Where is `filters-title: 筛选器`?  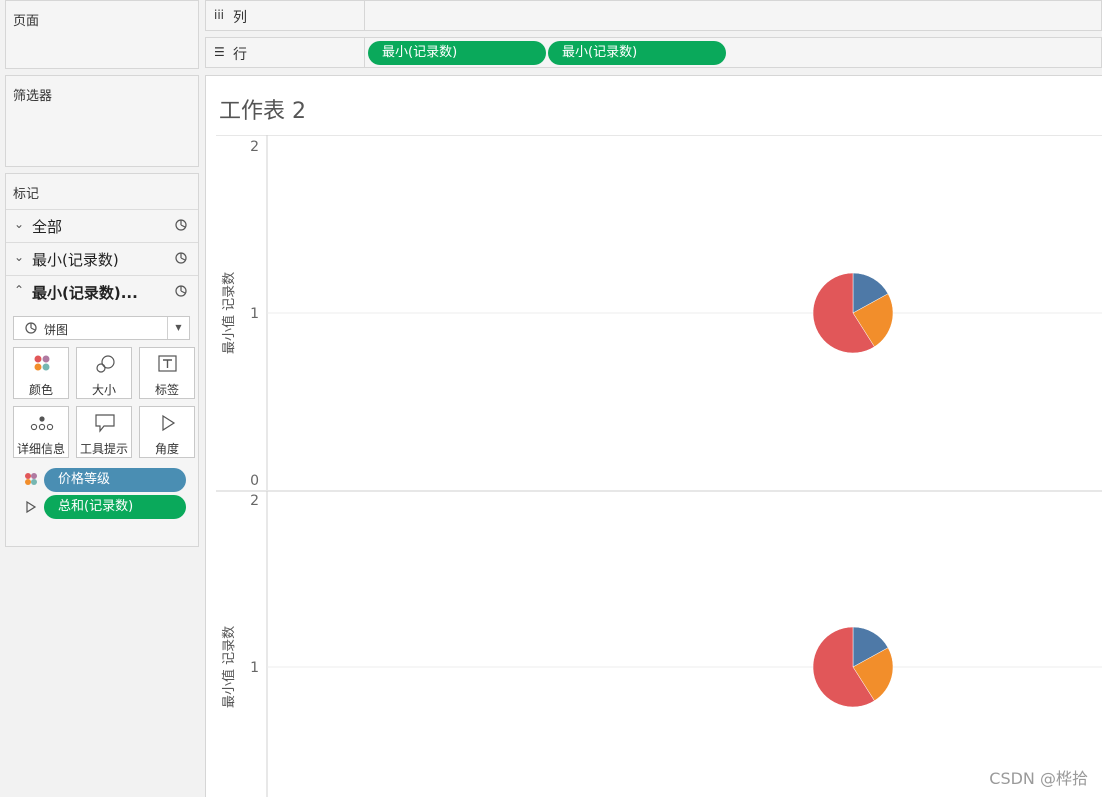 filters-title: 筛选器 is located at coordinates (33, 96).